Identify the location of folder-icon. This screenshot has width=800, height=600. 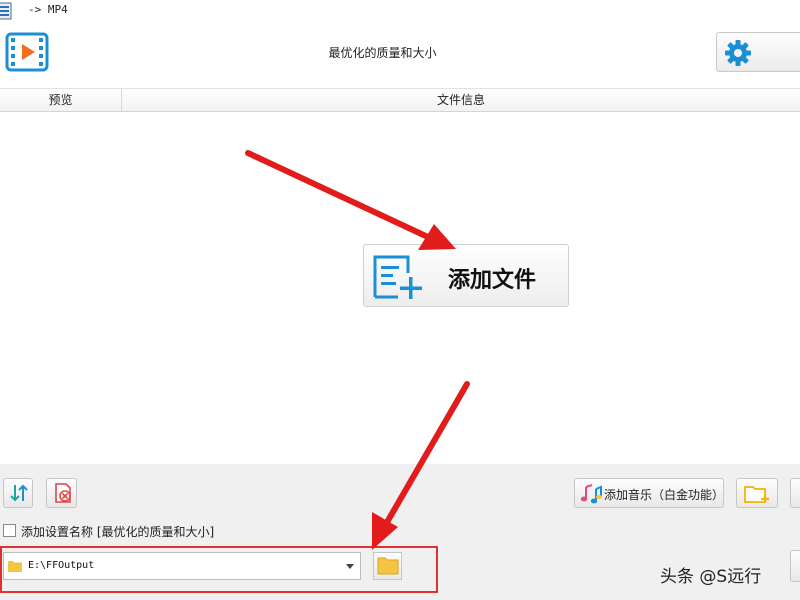
(15, 566).